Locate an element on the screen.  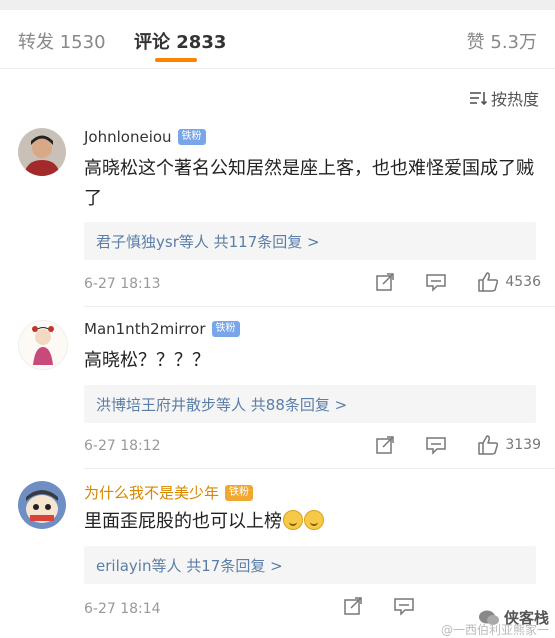
tab-like: 赞 5.3万 is located at coordinates (502, 41).